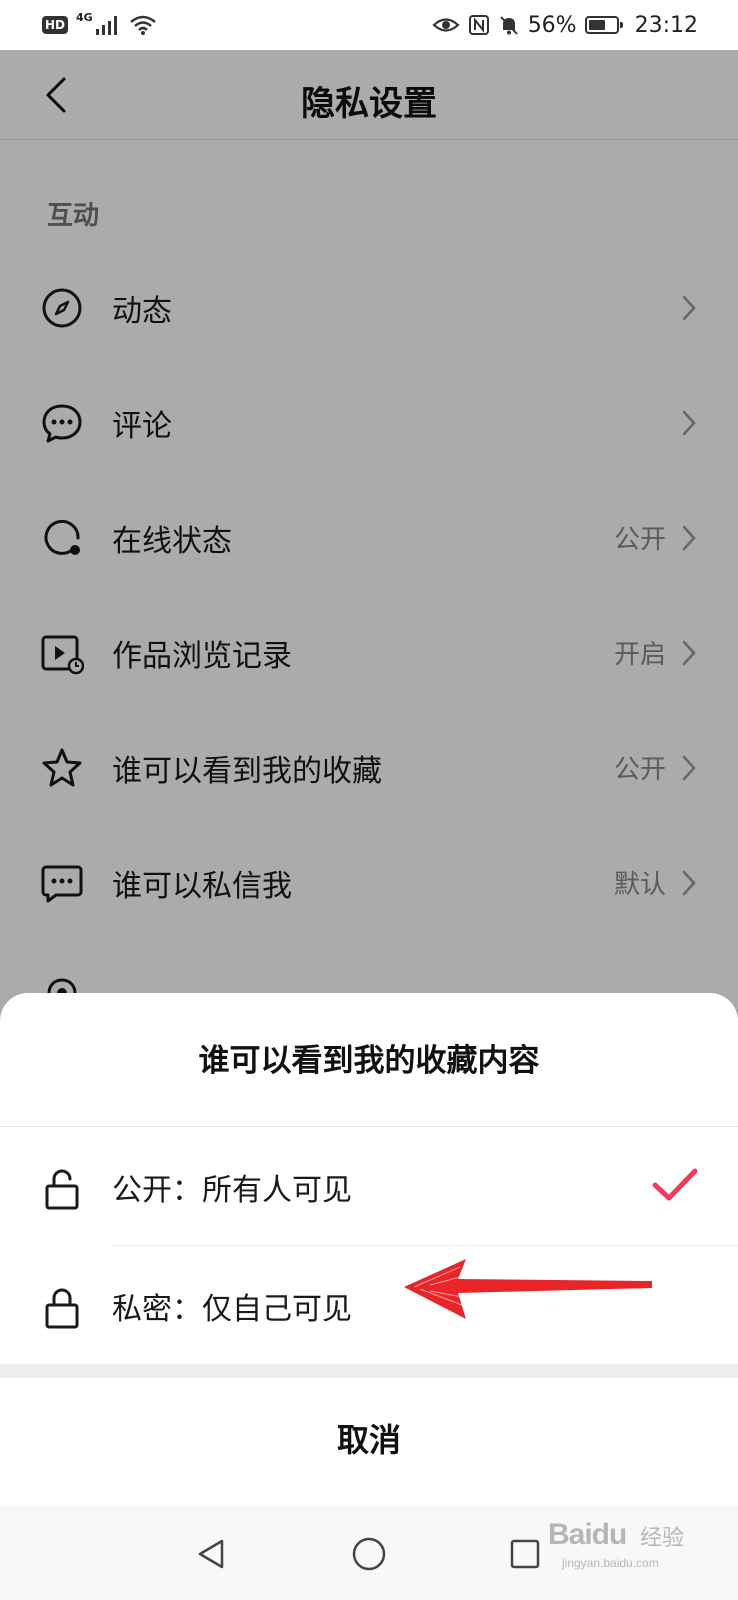  I want to click on option-public: 公开：所有人可见, so click(369, 1186).